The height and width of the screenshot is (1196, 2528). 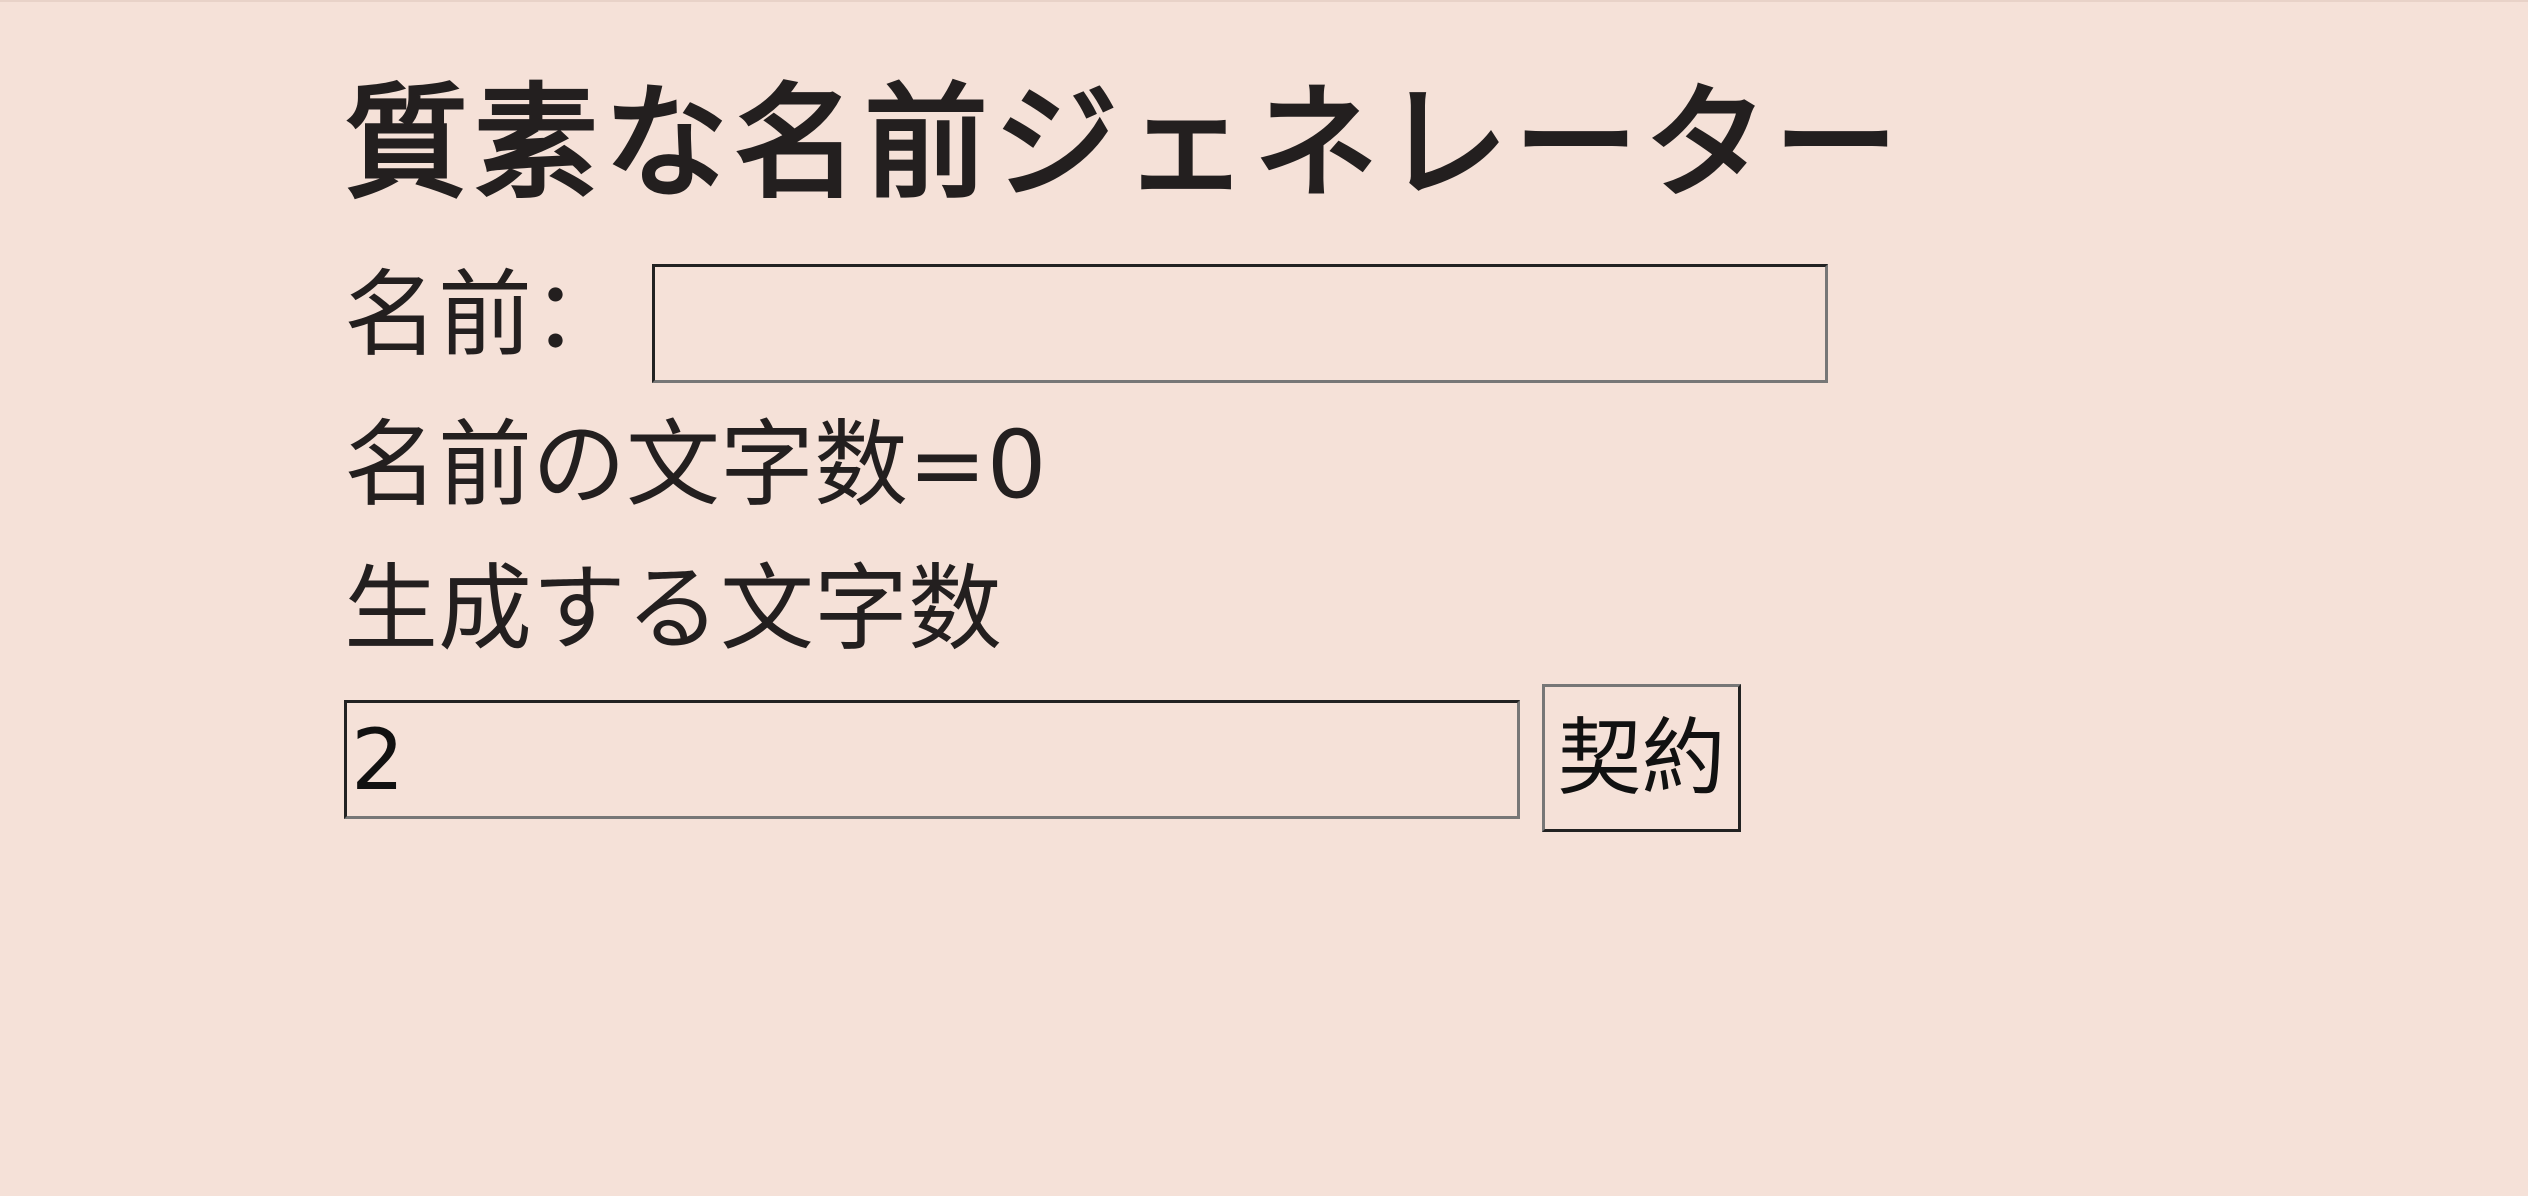 I want to click on generate-count-input, so click(x=932, y=759).